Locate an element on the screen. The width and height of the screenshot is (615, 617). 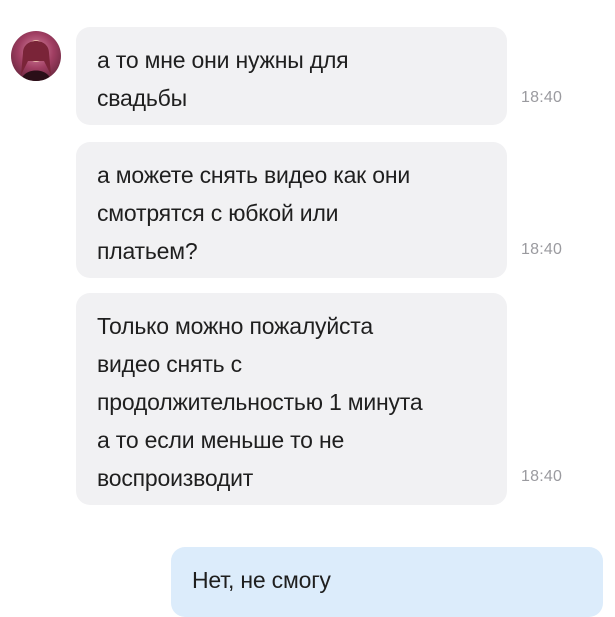
incoming-message-bubble: а то мне они нужны для свадьбы is located at coordinates (291, 76).